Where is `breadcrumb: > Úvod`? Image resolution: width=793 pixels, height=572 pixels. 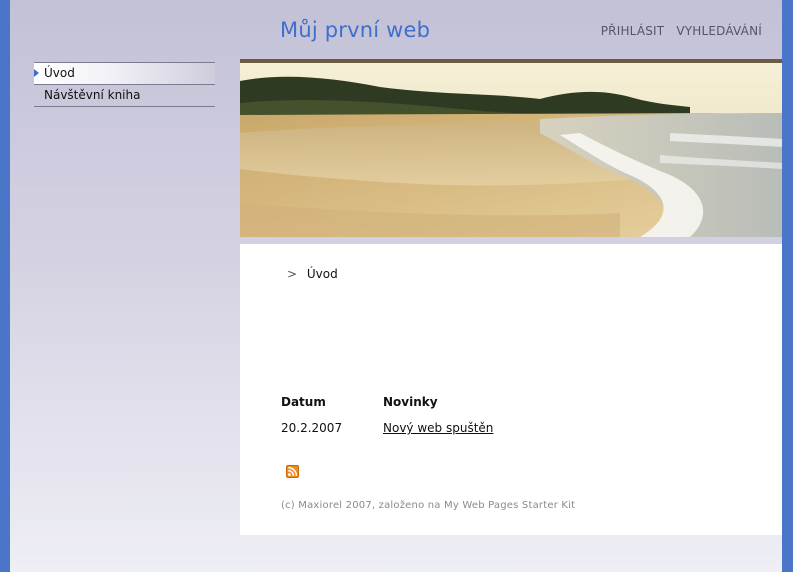 breadcrumb: > Úvod is located at coordinates (312, 274).